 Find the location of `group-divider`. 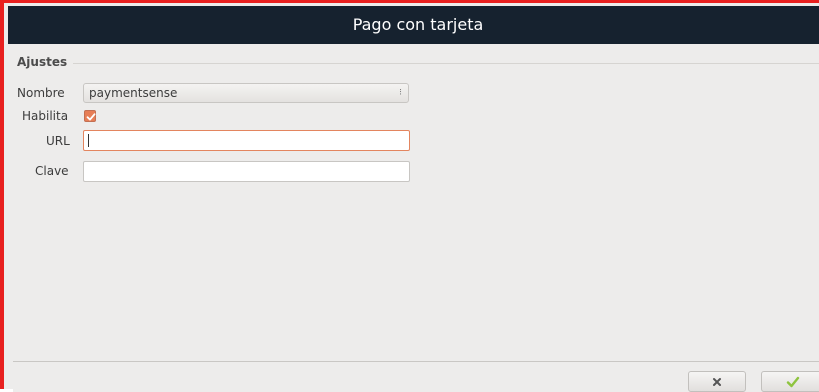

group-divider is located at coordinates (446, 63).